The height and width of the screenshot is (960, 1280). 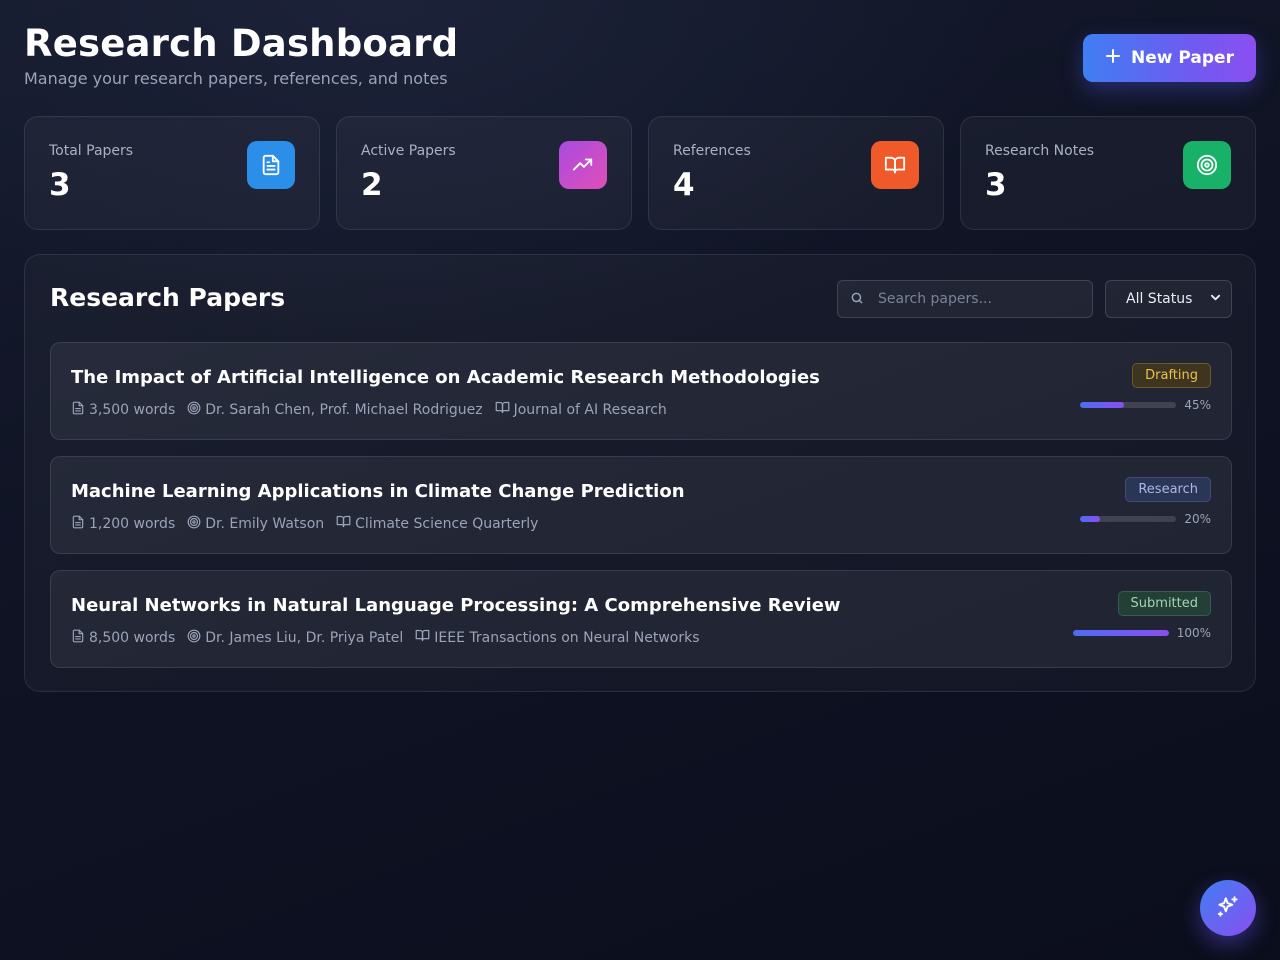 I want to click on progress: 100%, so click(x=1141, y=633).